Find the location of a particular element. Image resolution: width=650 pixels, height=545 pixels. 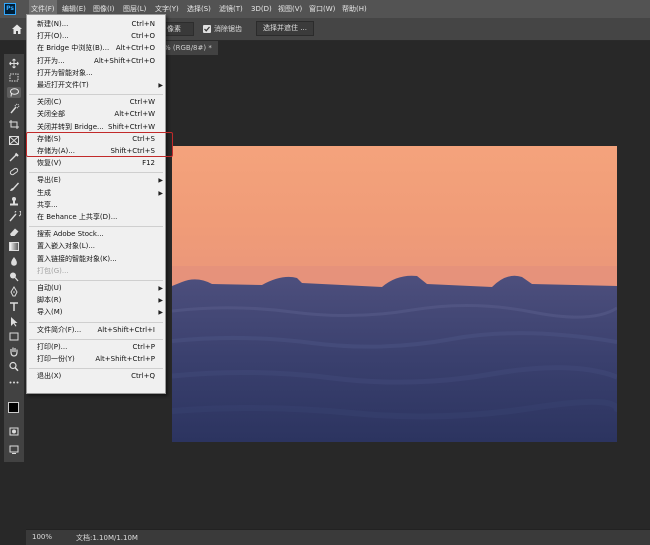

quick-select-tool-icon is located at coordinates (14, 108).